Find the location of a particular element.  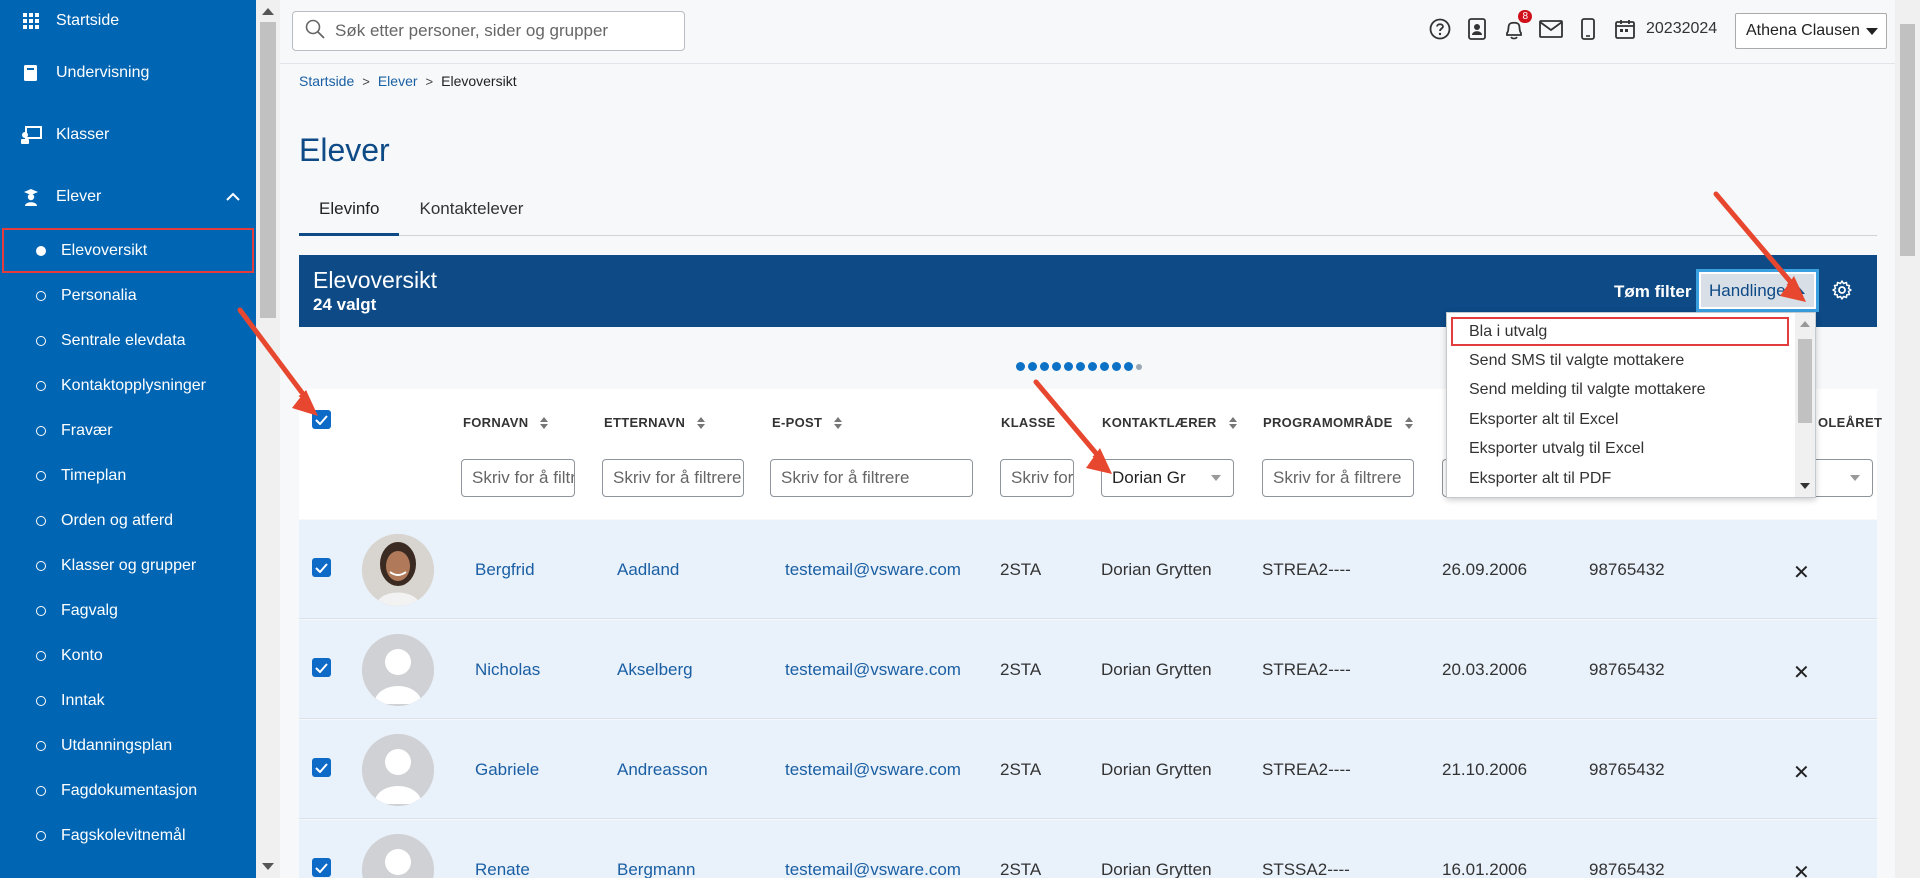

chevron-up-icon is located at coordinates (233, 197).